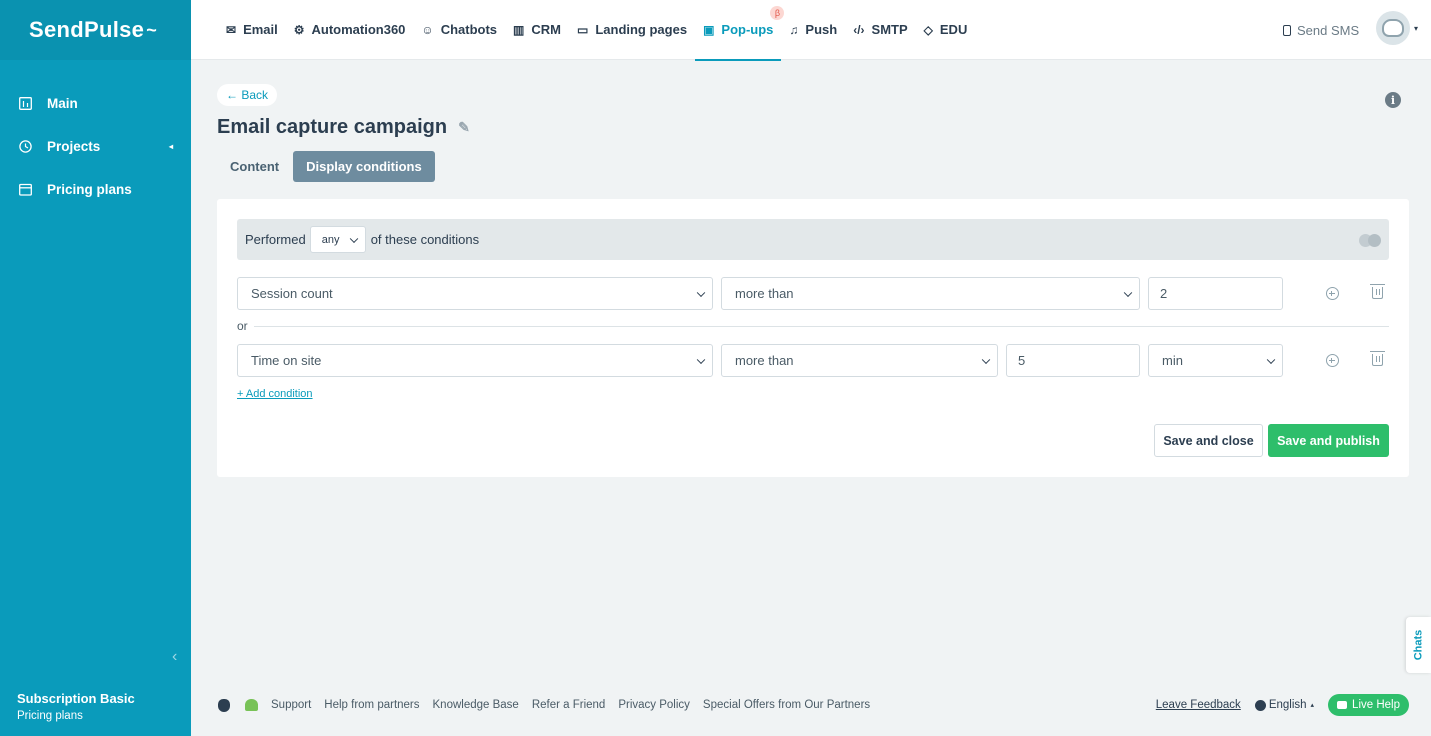 The width and height of the screenshot is (1431, 736). I want to click on condition-field-select: Session count, so click(475, 293).